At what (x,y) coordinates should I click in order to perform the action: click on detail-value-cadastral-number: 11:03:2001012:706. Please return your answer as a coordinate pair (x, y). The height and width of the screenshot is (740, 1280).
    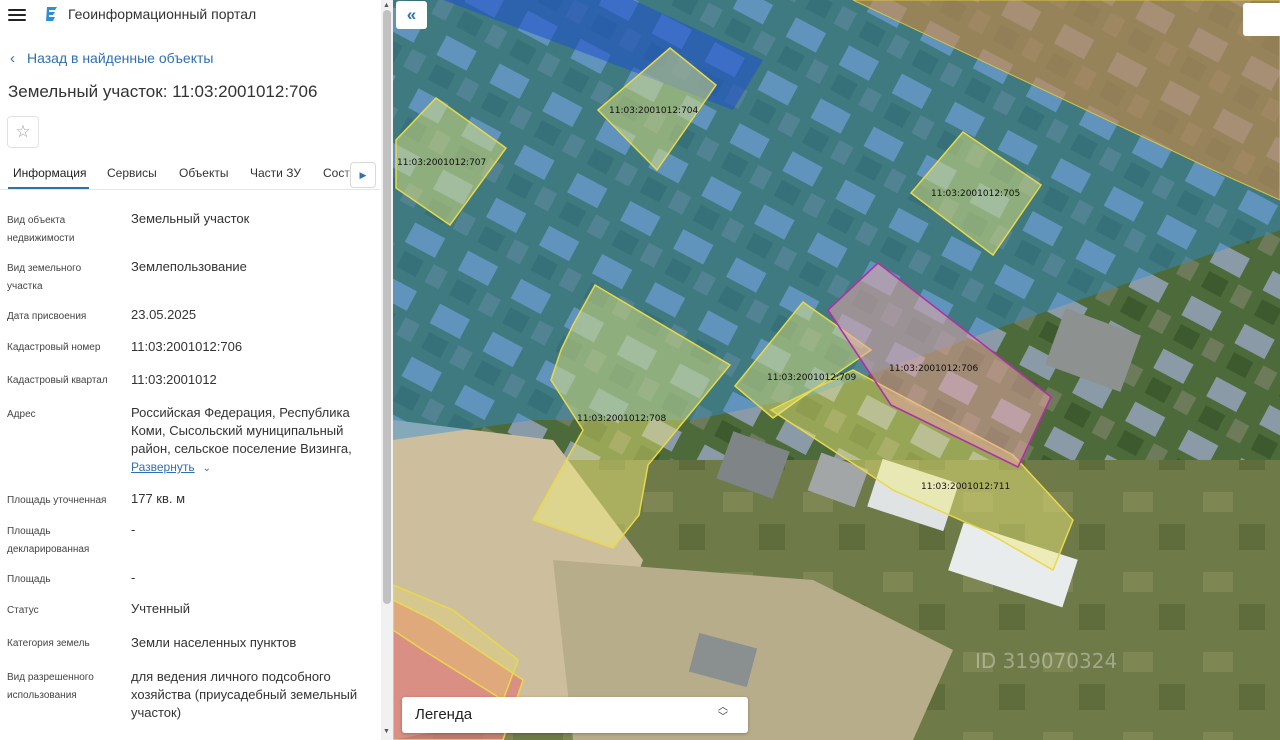
    Looking at the image, I should click on (187, 346).